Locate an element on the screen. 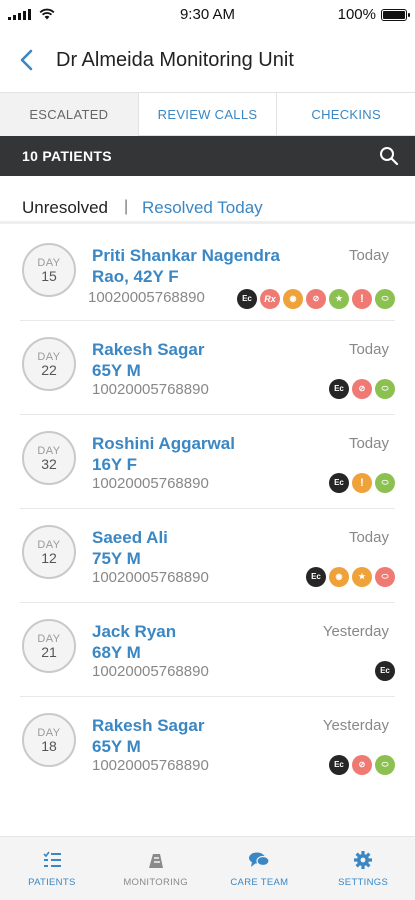 The image size is (415, 900). app-header: Dr Almeida Monitoring Unit is located at coordinates (207, 60).